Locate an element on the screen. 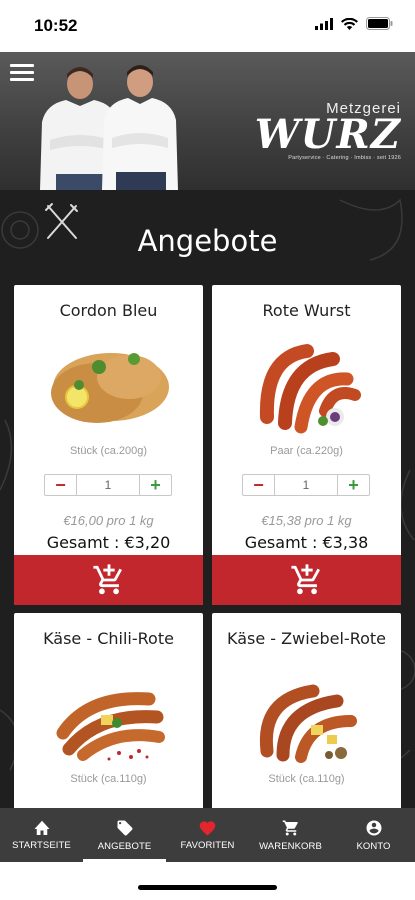 The image size is (415, 900). total-price: Gesamt : €3,20 is located at coordinates (108, 542).